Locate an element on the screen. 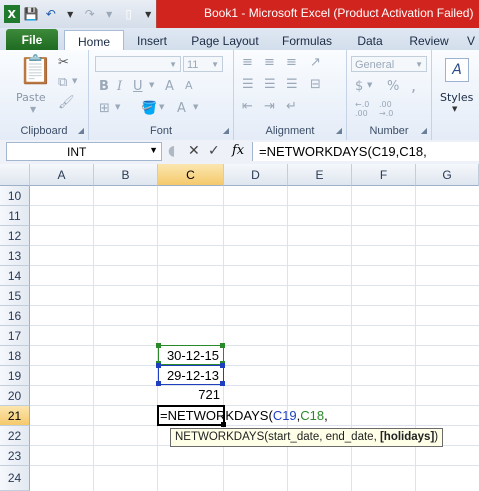 This screenshot has height=491, width=479. column-header-d: D is located at coordinates (256, 175).